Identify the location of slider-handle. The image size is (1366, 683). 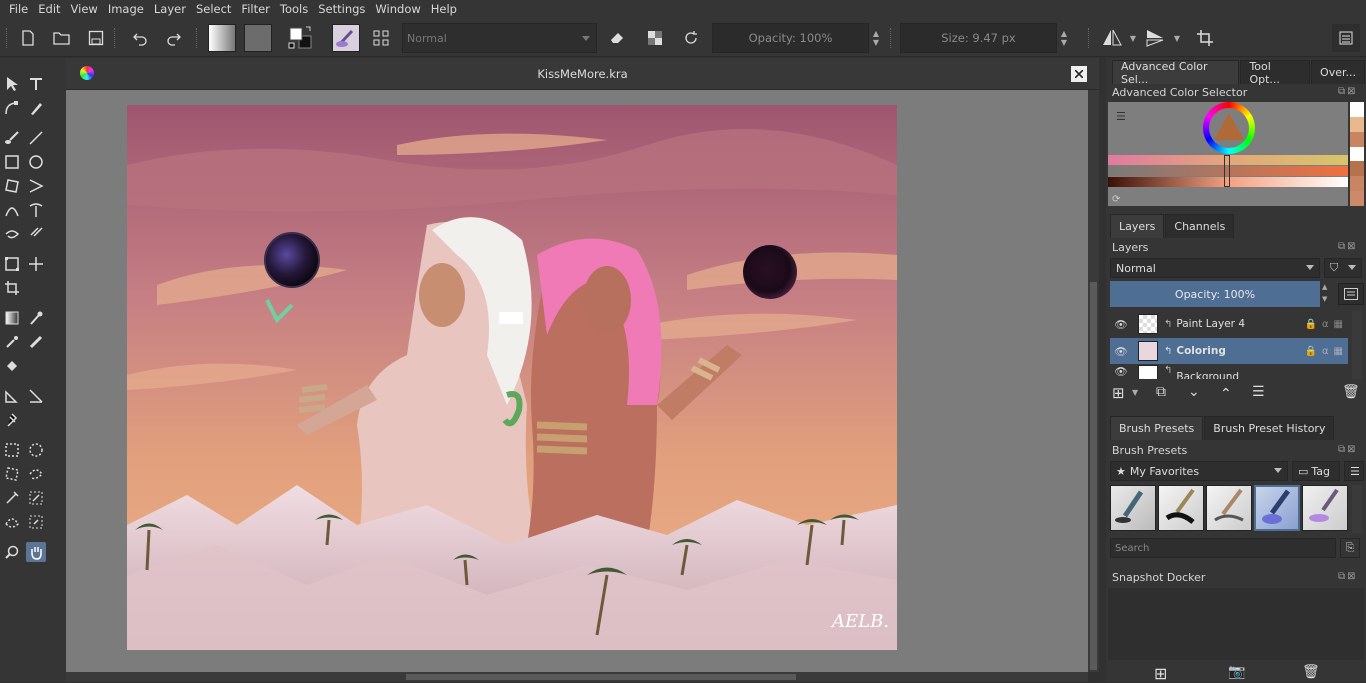
(1227, 171).